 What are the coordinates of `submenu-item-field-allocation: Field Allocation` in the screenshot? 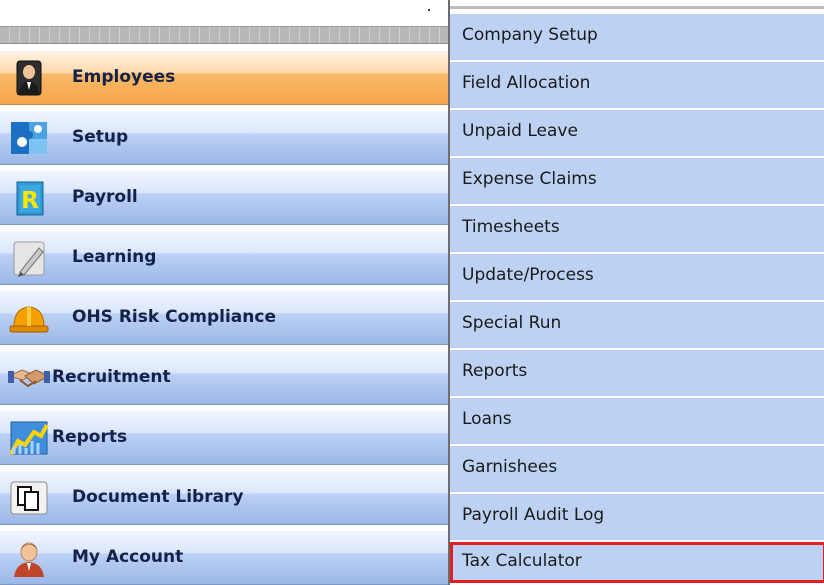 It's located at (637, 85).